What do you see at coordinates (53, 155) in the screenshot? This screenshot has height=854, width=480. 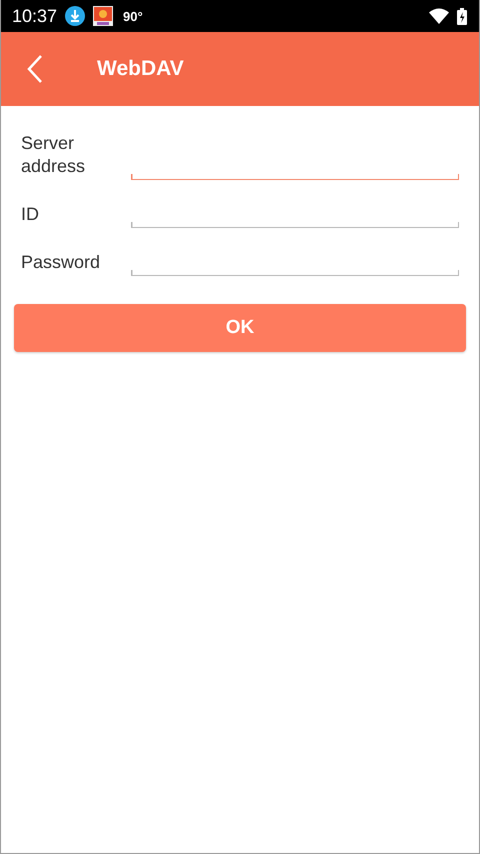 I see `field-label: Server address` at bounding box center [53, 155].